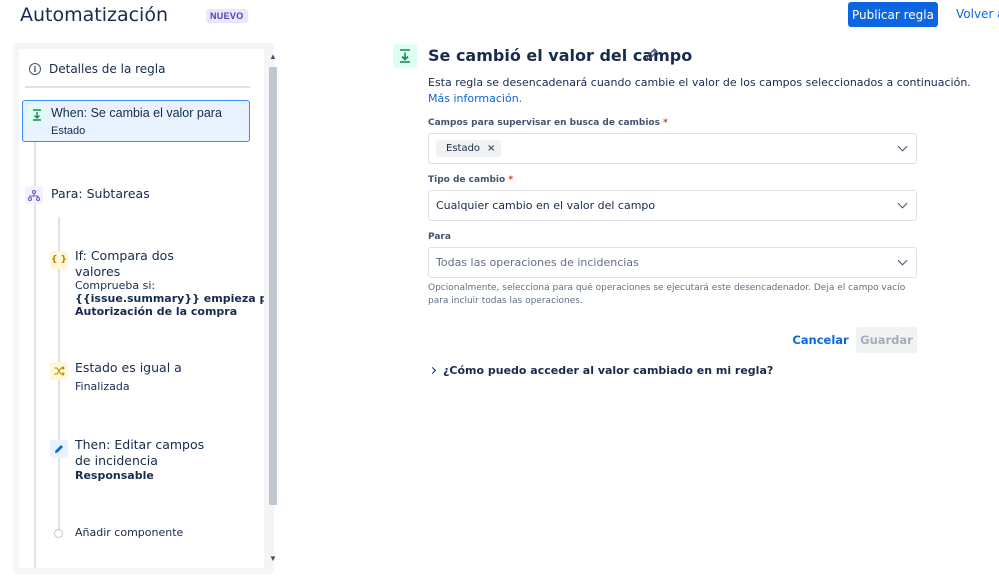 This screenshot has width=999, height=576. I want to click on new-badge: NUEVO, so click(227, 16).